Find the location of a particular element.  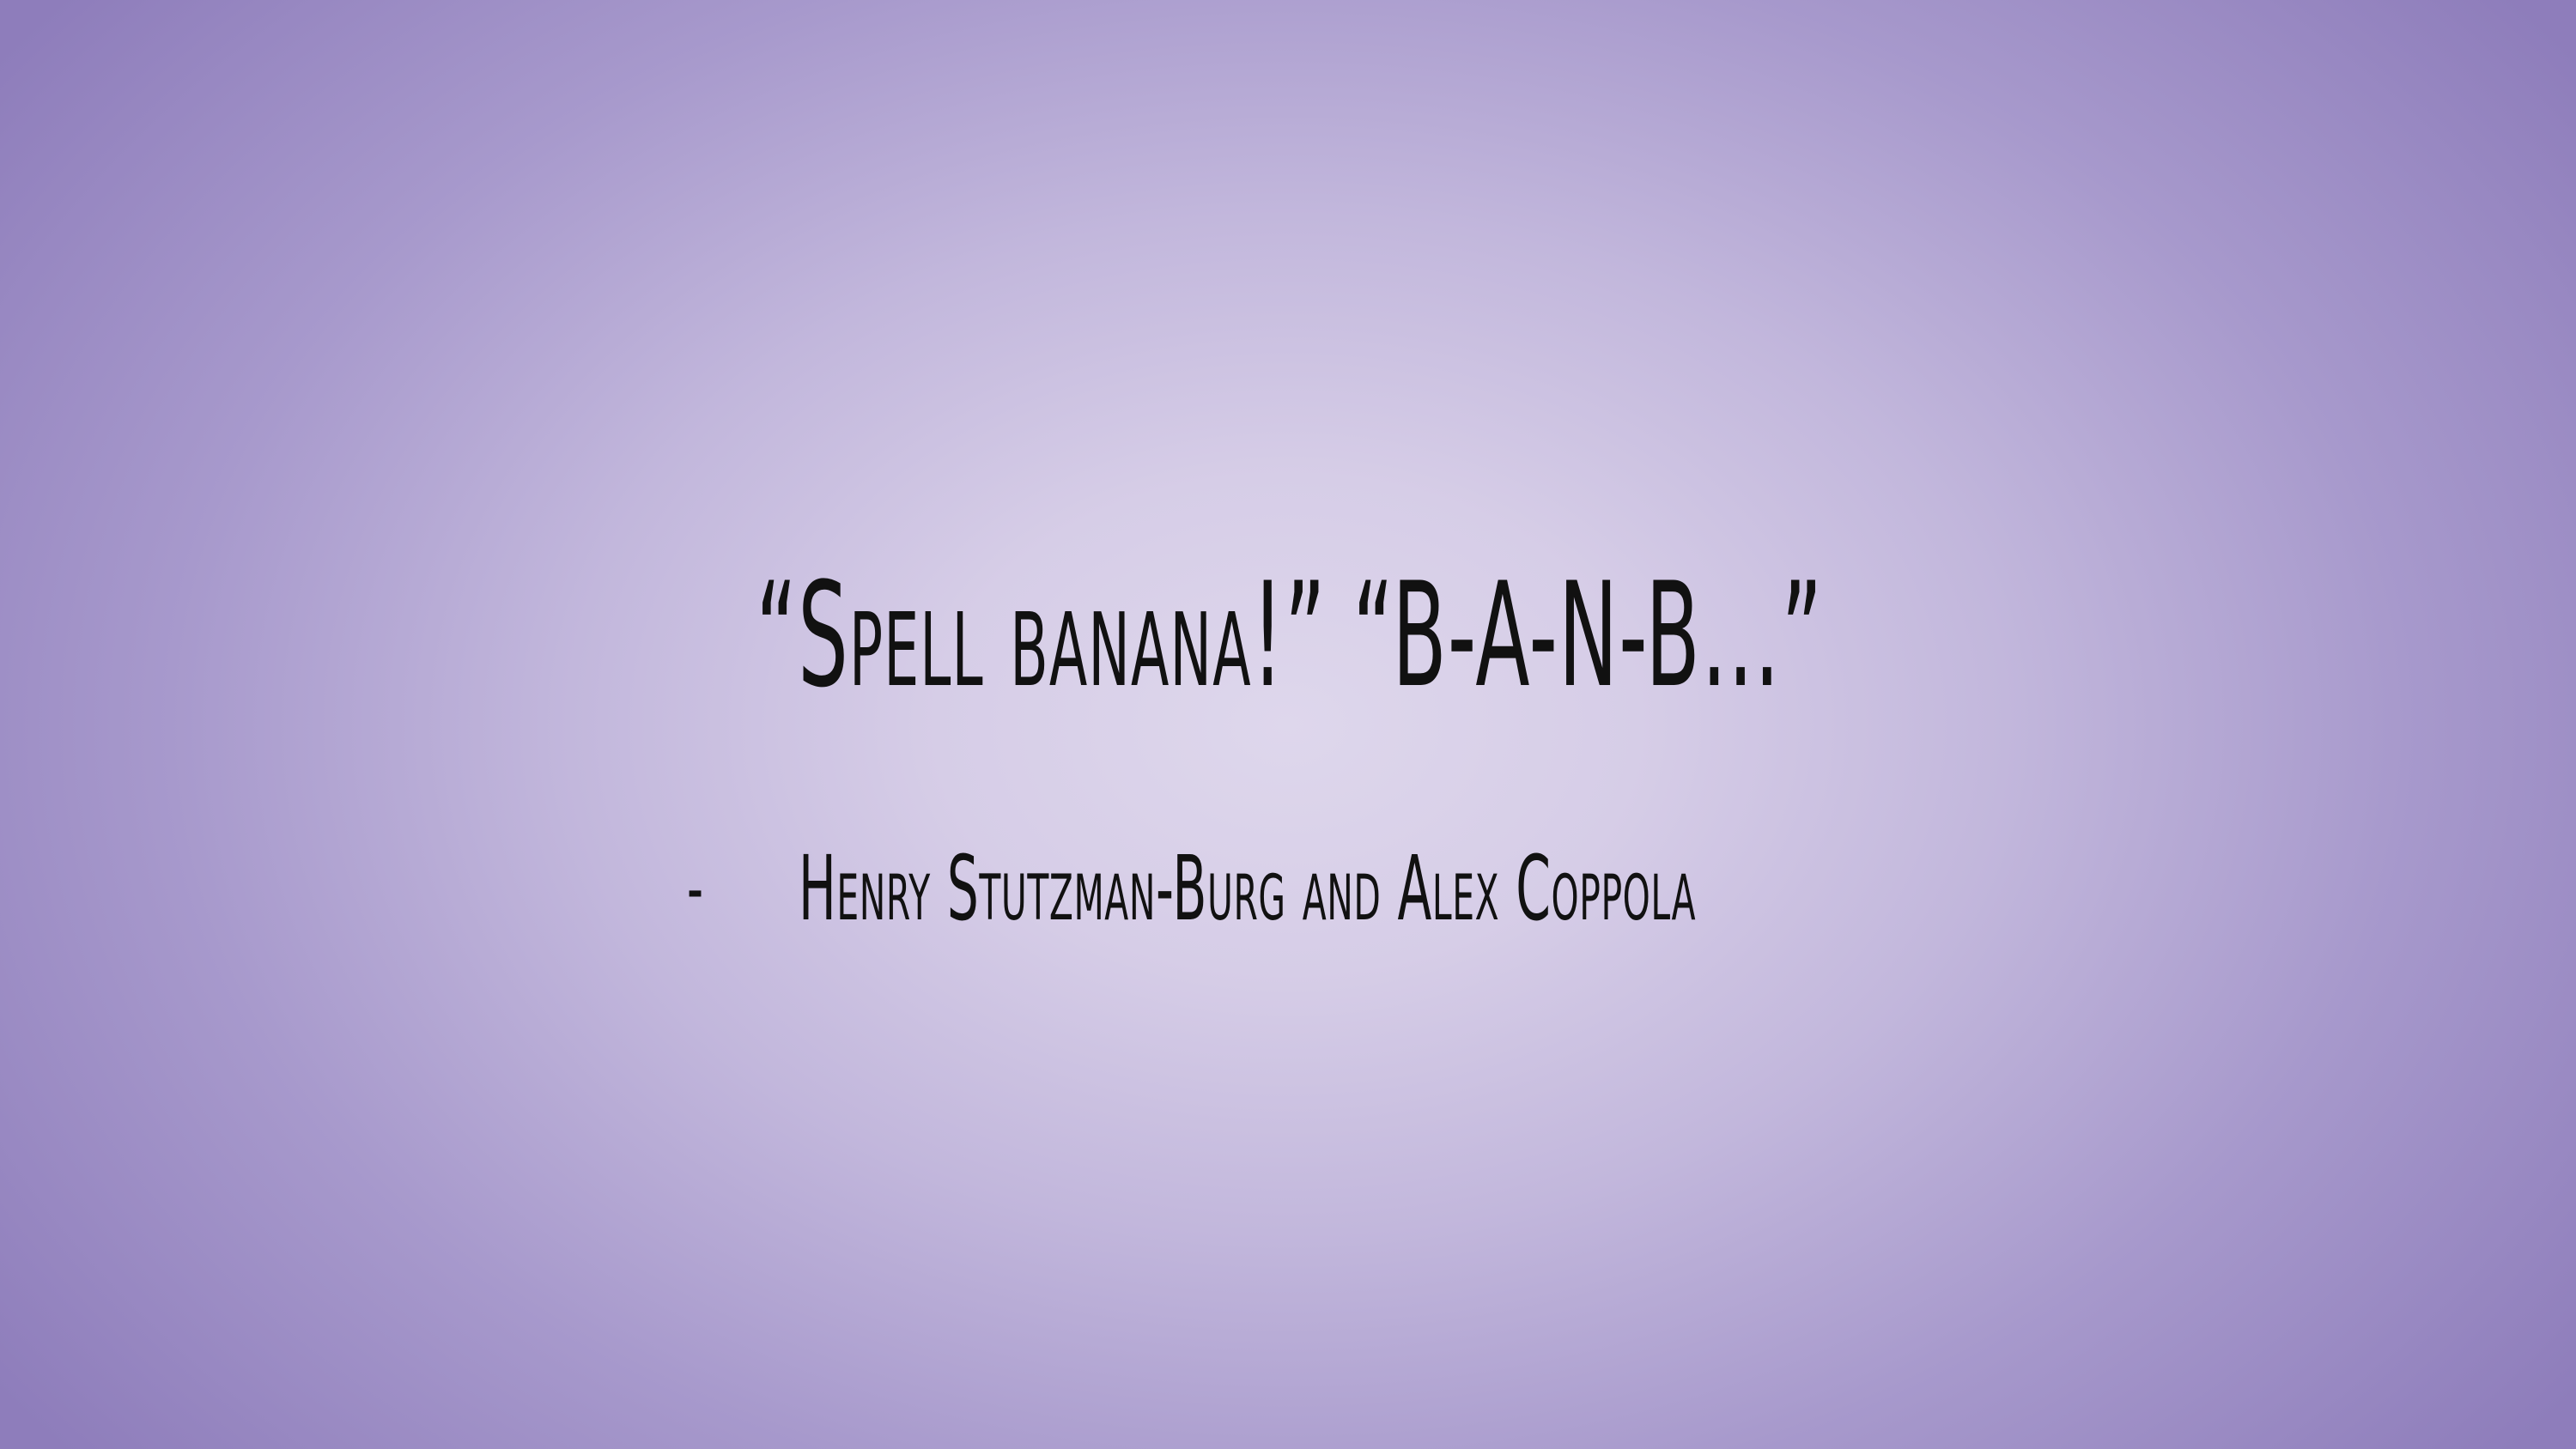

attribution-author: Henry Stutzman-Burg and Alex Coppola is located at coordinates (1248, 889).